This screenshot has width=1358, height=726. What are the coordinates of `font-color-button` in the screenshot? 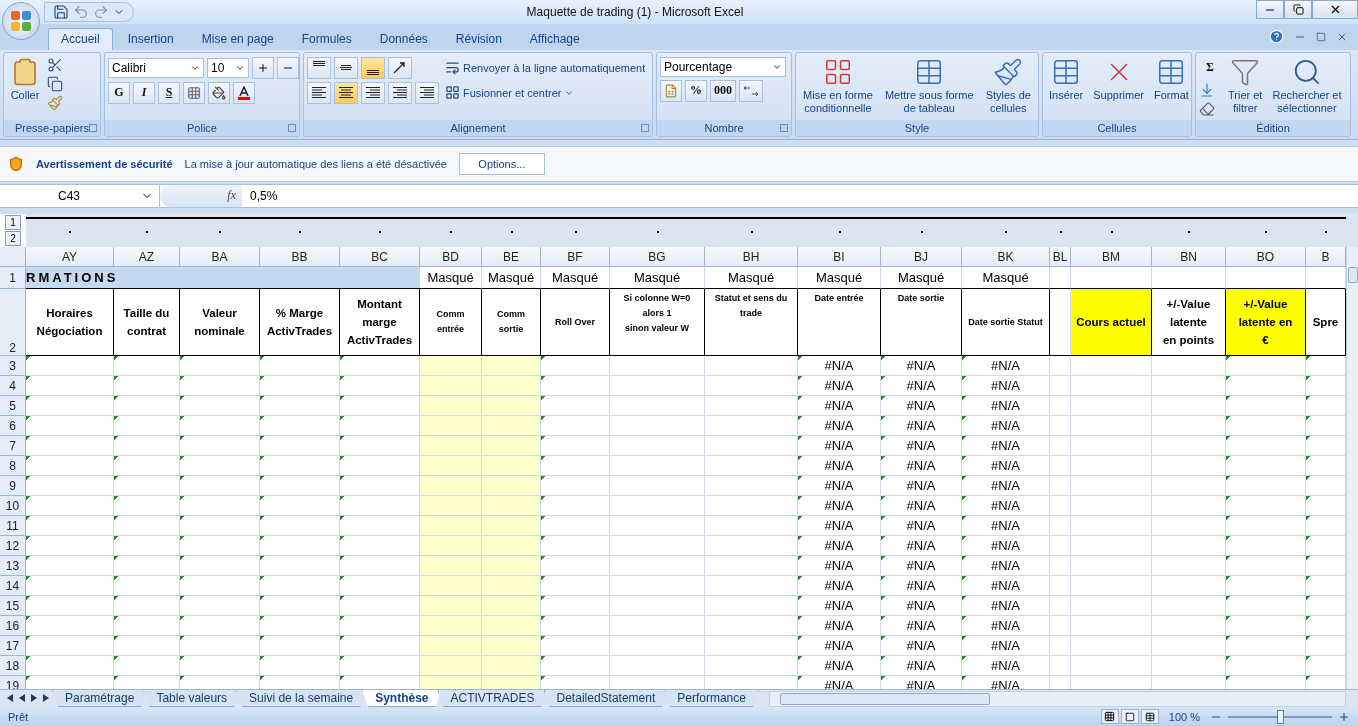 It's located at (244, 92).